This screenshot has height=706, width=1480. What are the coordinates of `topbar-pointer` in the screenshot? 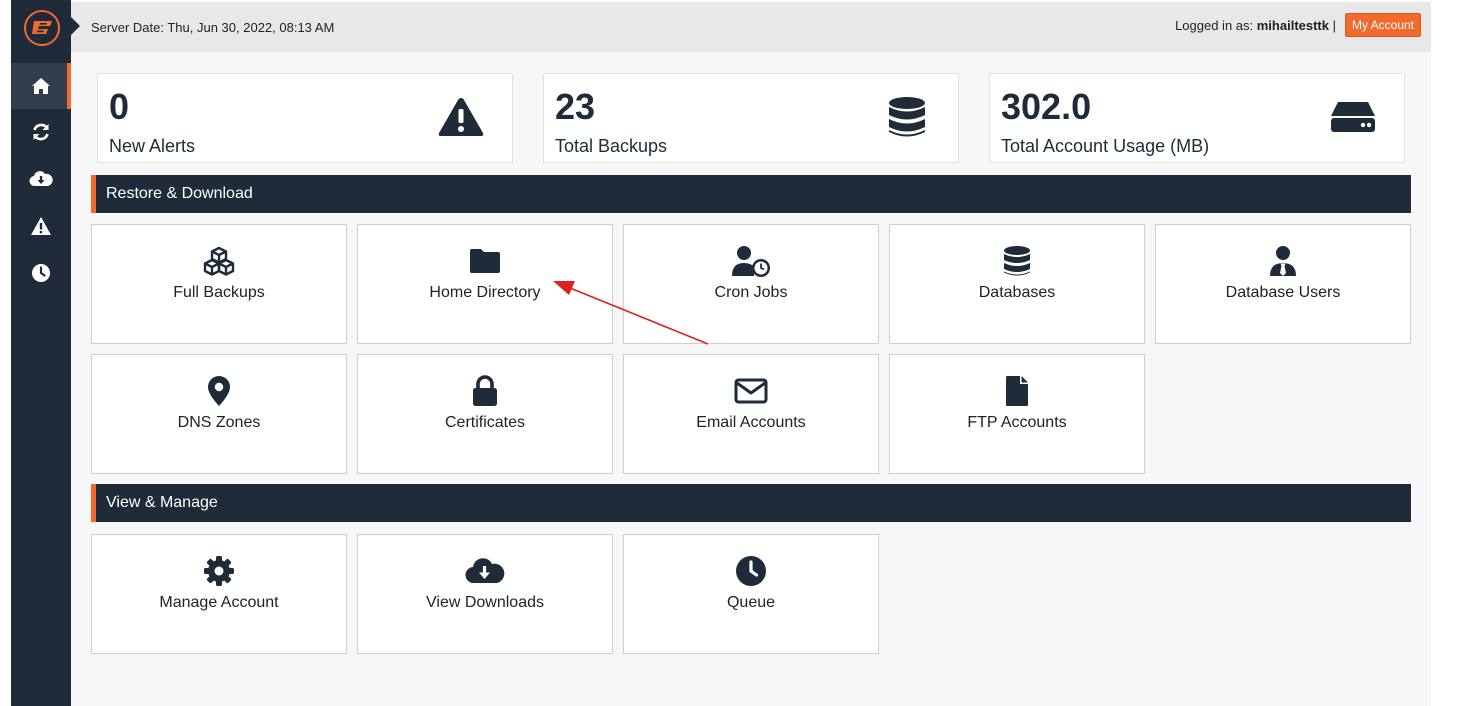 It's located at (75, 26).